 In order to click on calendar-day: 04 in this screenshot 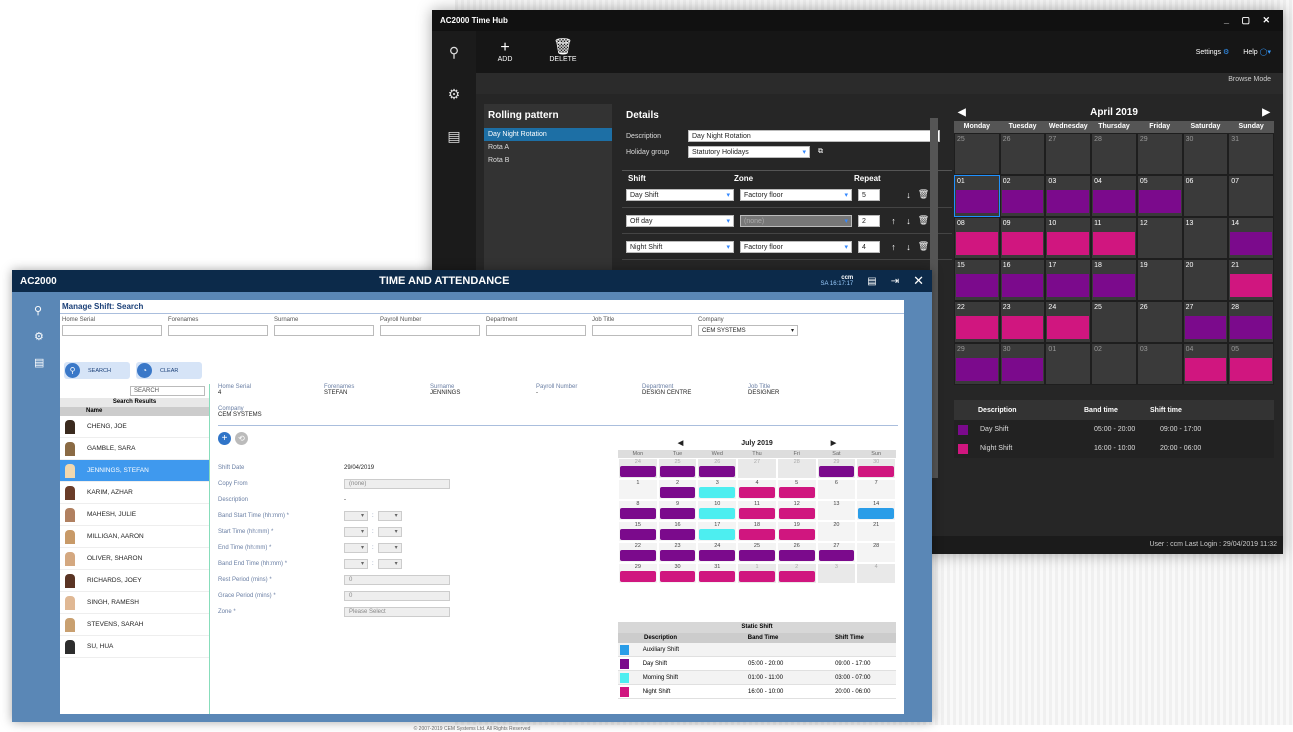, I will do `click(1114, 196)`.